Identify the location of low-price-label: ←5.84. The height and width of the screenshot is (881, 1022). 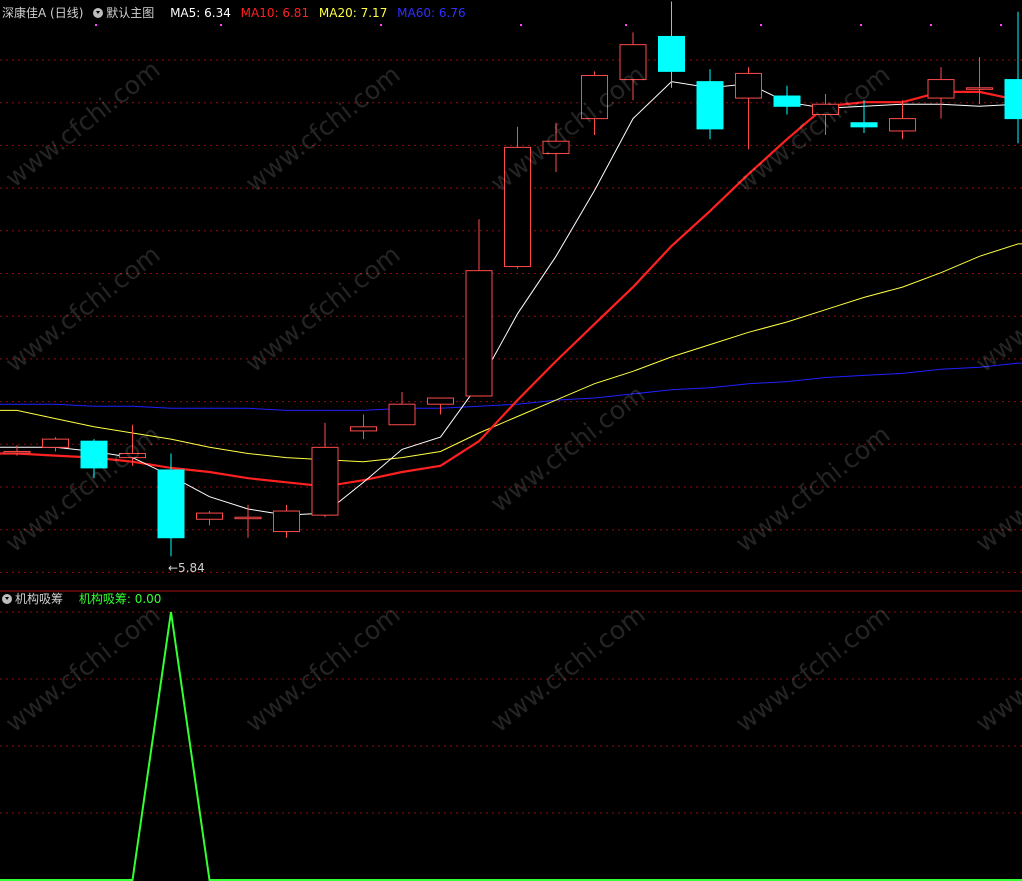
(186, 568).